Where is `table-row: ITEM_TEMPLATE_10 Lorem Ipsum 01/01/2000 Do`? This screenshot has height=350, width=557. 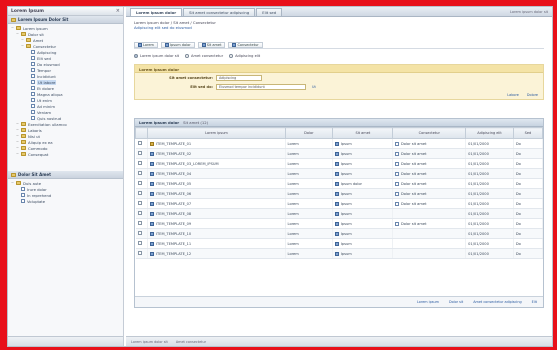
table-row: ITEM_TEMPLATE_10 Lorem Ipsum 01/01/2000 Do is located at coordinates (339, 233).